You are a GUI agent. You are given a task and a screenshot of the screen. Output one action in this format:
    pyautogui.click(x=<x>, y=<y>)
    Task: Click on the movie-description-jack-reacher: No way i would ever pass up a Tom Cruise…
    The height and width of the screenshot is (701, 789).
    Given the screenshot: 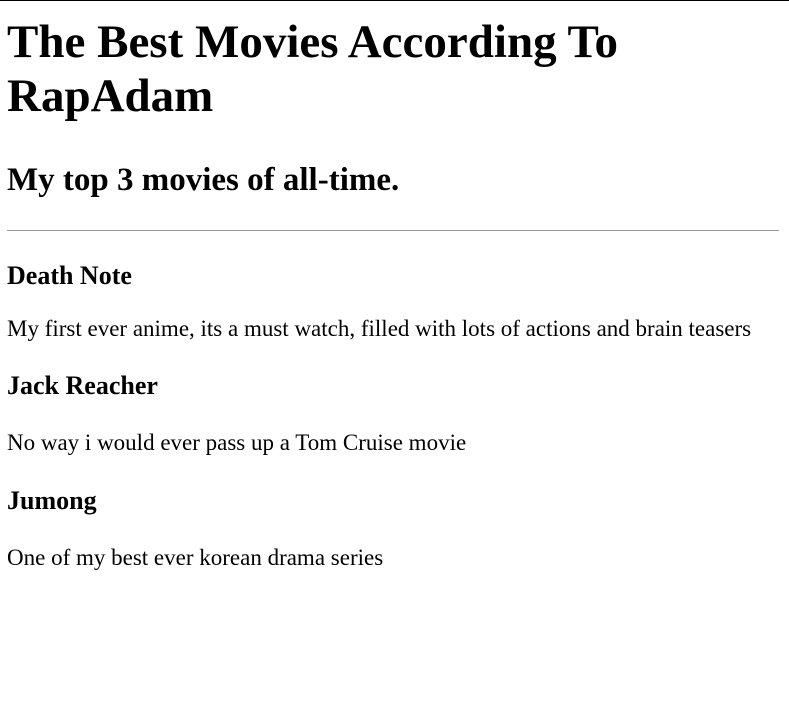 What is the action you would take?
    pyautogui.click(x=237, y=442)
    